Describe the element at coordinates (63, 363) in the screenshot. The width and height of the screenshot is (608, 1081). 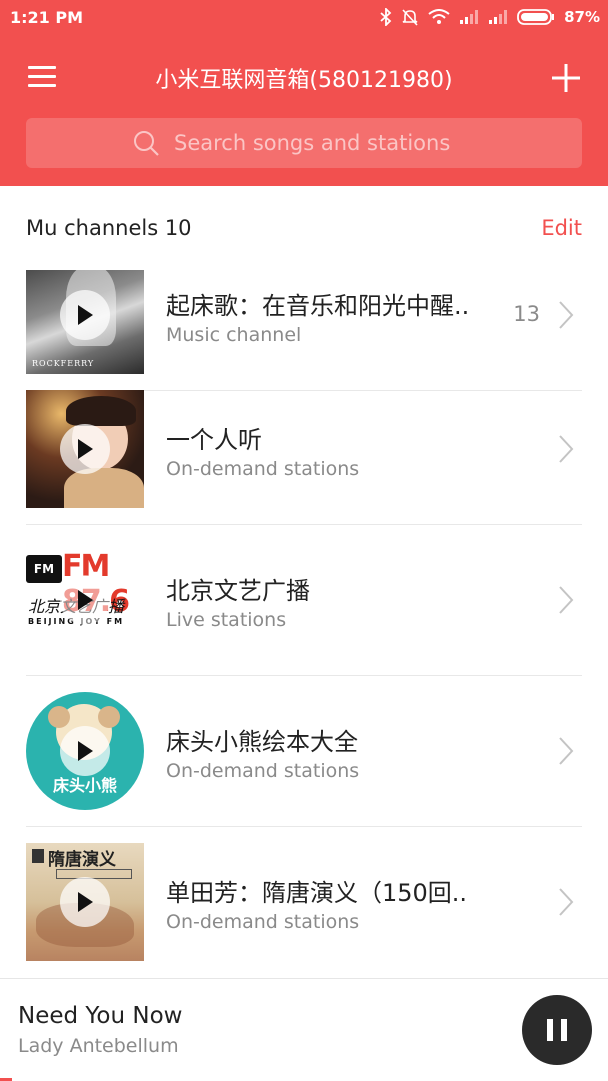
I see `thumb-text: ROCKFERRY` at that location.